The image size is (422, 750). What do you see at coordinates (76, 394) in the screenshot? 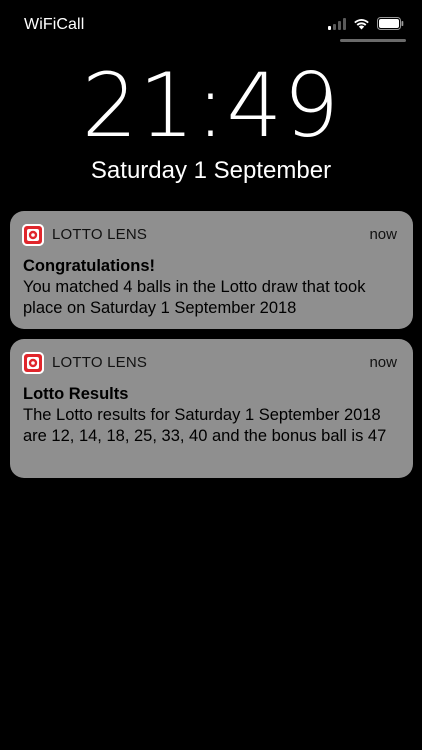
I see `notification-title: Lotto Results` at bounding box center [76, 394].